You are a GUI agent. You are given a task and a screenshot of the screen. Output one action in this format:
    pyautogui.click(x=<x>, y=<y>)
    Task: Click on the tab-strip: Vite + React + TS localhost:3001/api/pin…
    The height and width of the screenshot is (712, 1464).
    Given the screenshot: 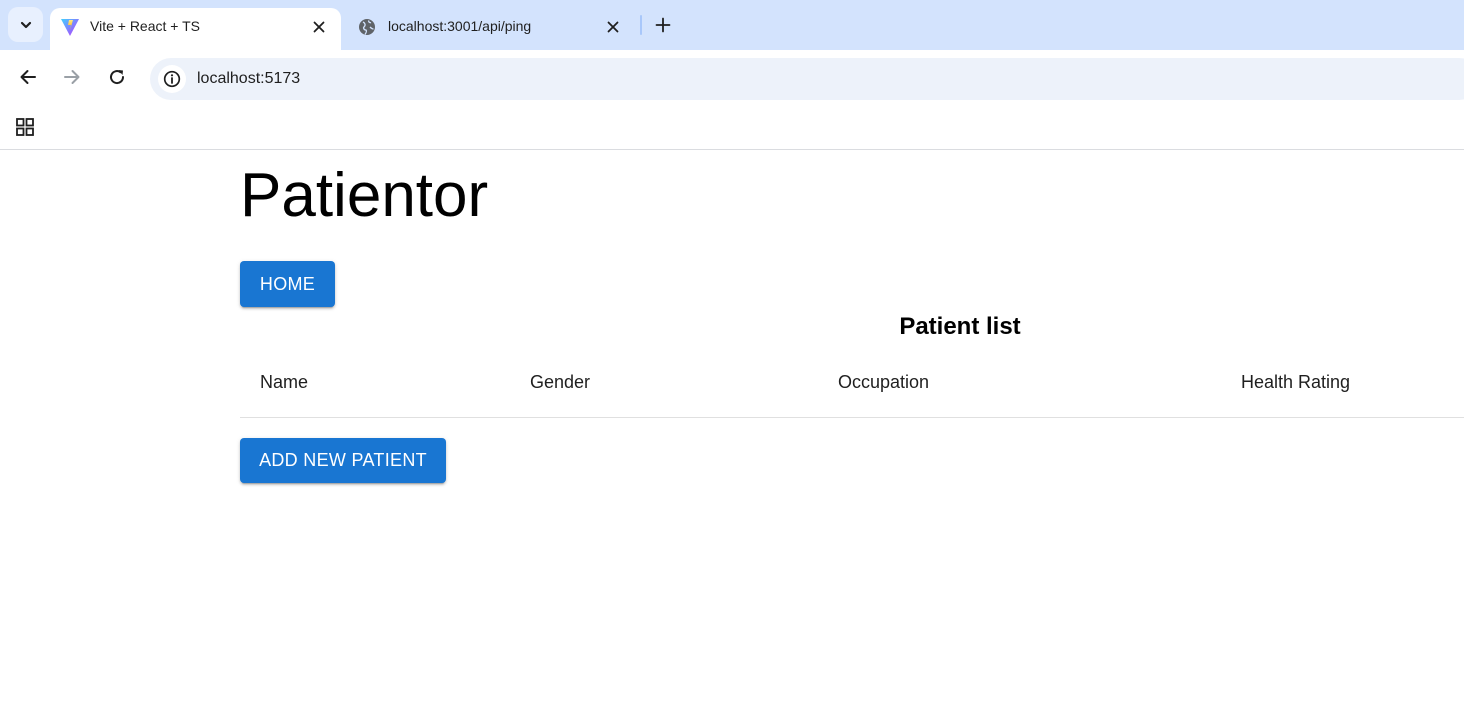 What is the action you would take?
    pyautogui.click(x=732, y=25)
    